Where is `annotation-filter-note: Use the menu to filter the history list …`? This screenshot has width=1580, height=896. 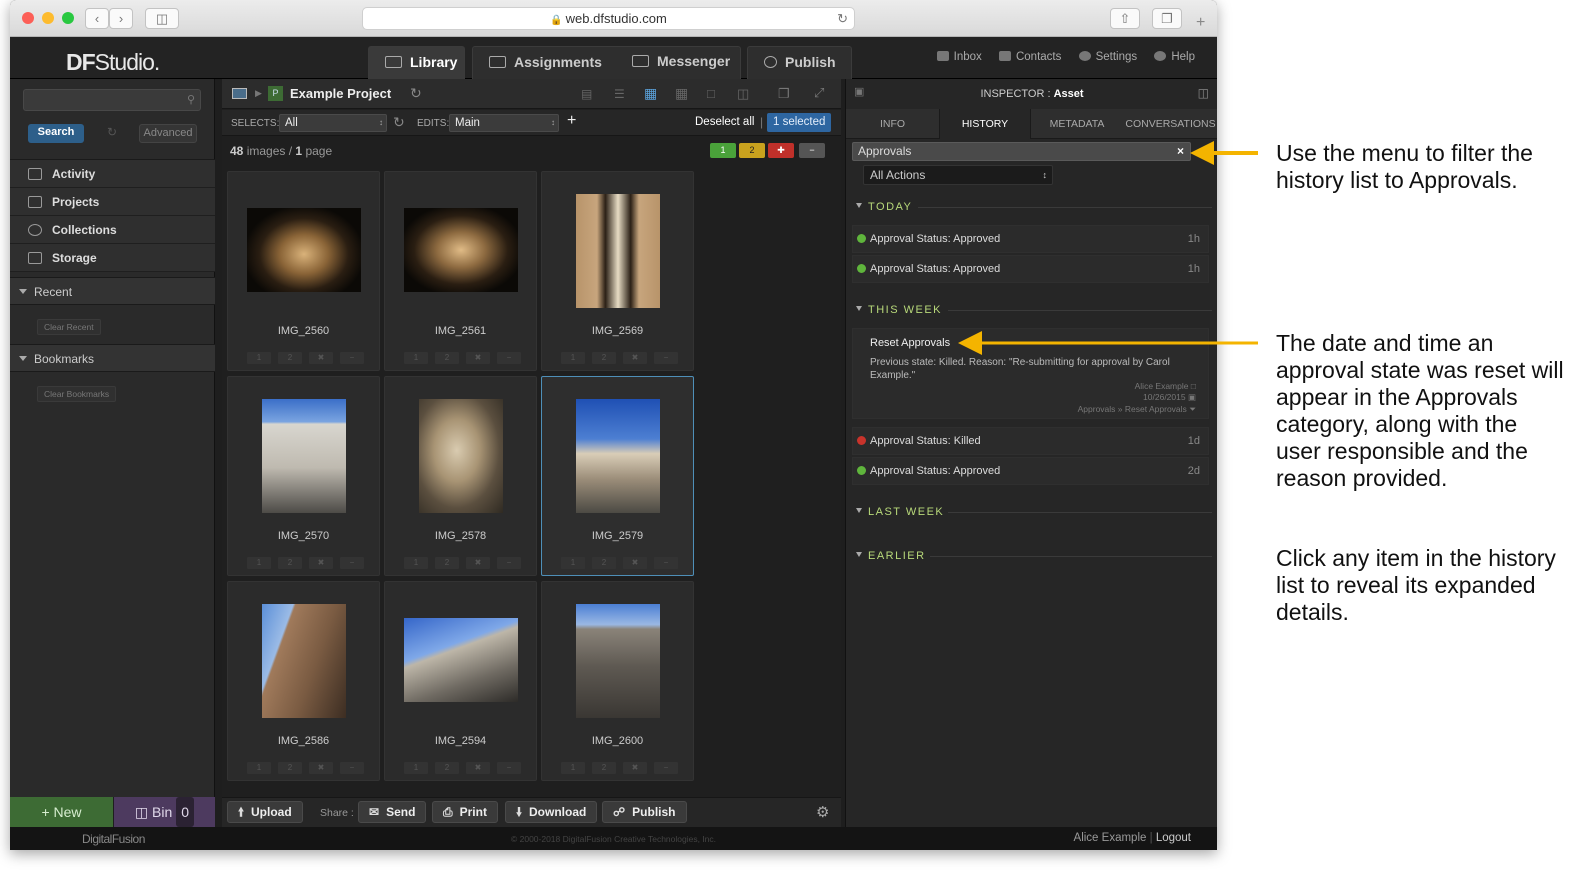 annotation-filter-note: Use the menu to filter the history list … is located at coordinates (1404, 166).